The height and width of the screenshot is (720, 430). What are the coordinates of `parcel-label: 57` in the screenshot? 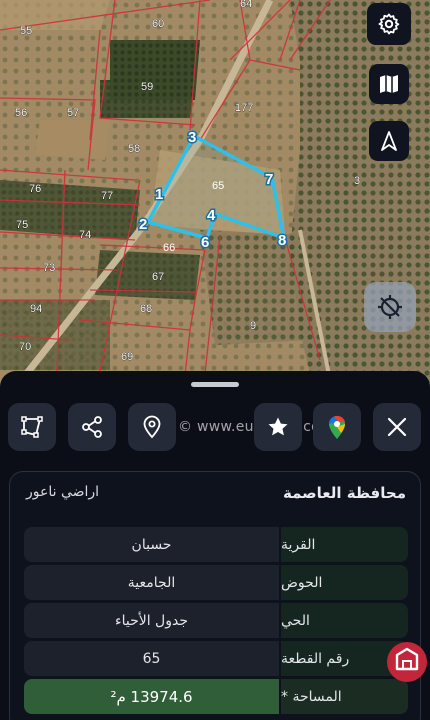 It's located at (73, 113).